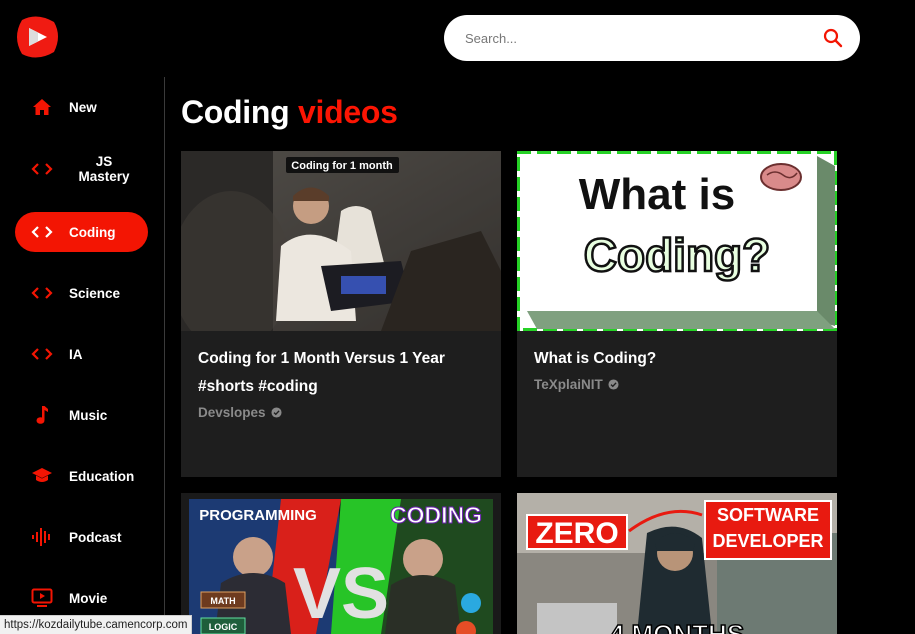 The image size is (915, 634). I want to click on sidebar-item-movie: Movie, so click(81, 598).